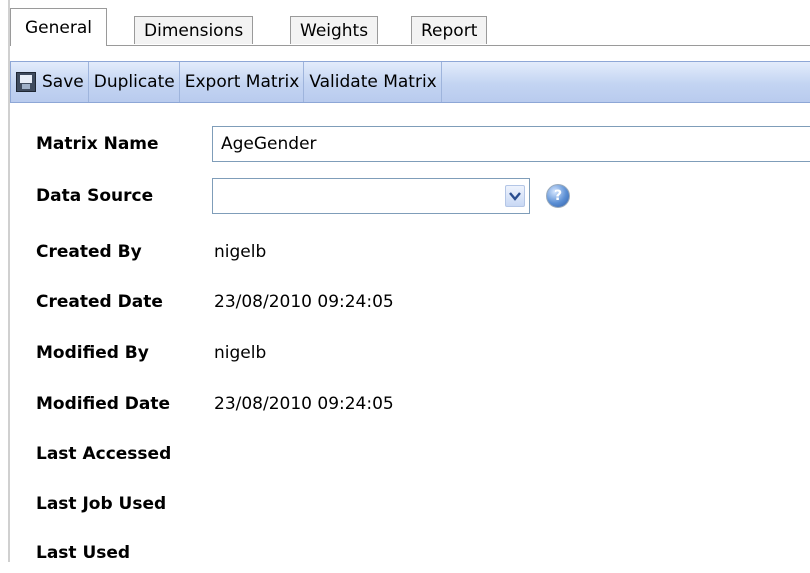 The height and width of the screenshot is (573, 810). Describe the element at coordinates (371, 196) in the screenshot. I see `data-source-select` at that location.